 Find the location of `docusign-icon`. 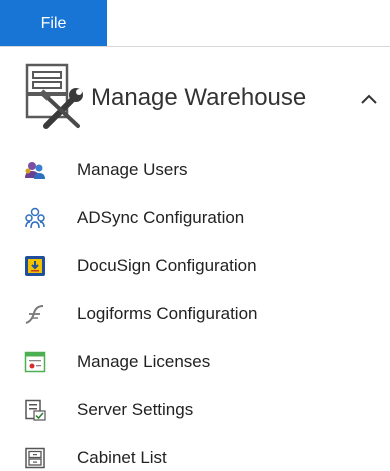

docusign-icon is located at coordinates (35, 266).